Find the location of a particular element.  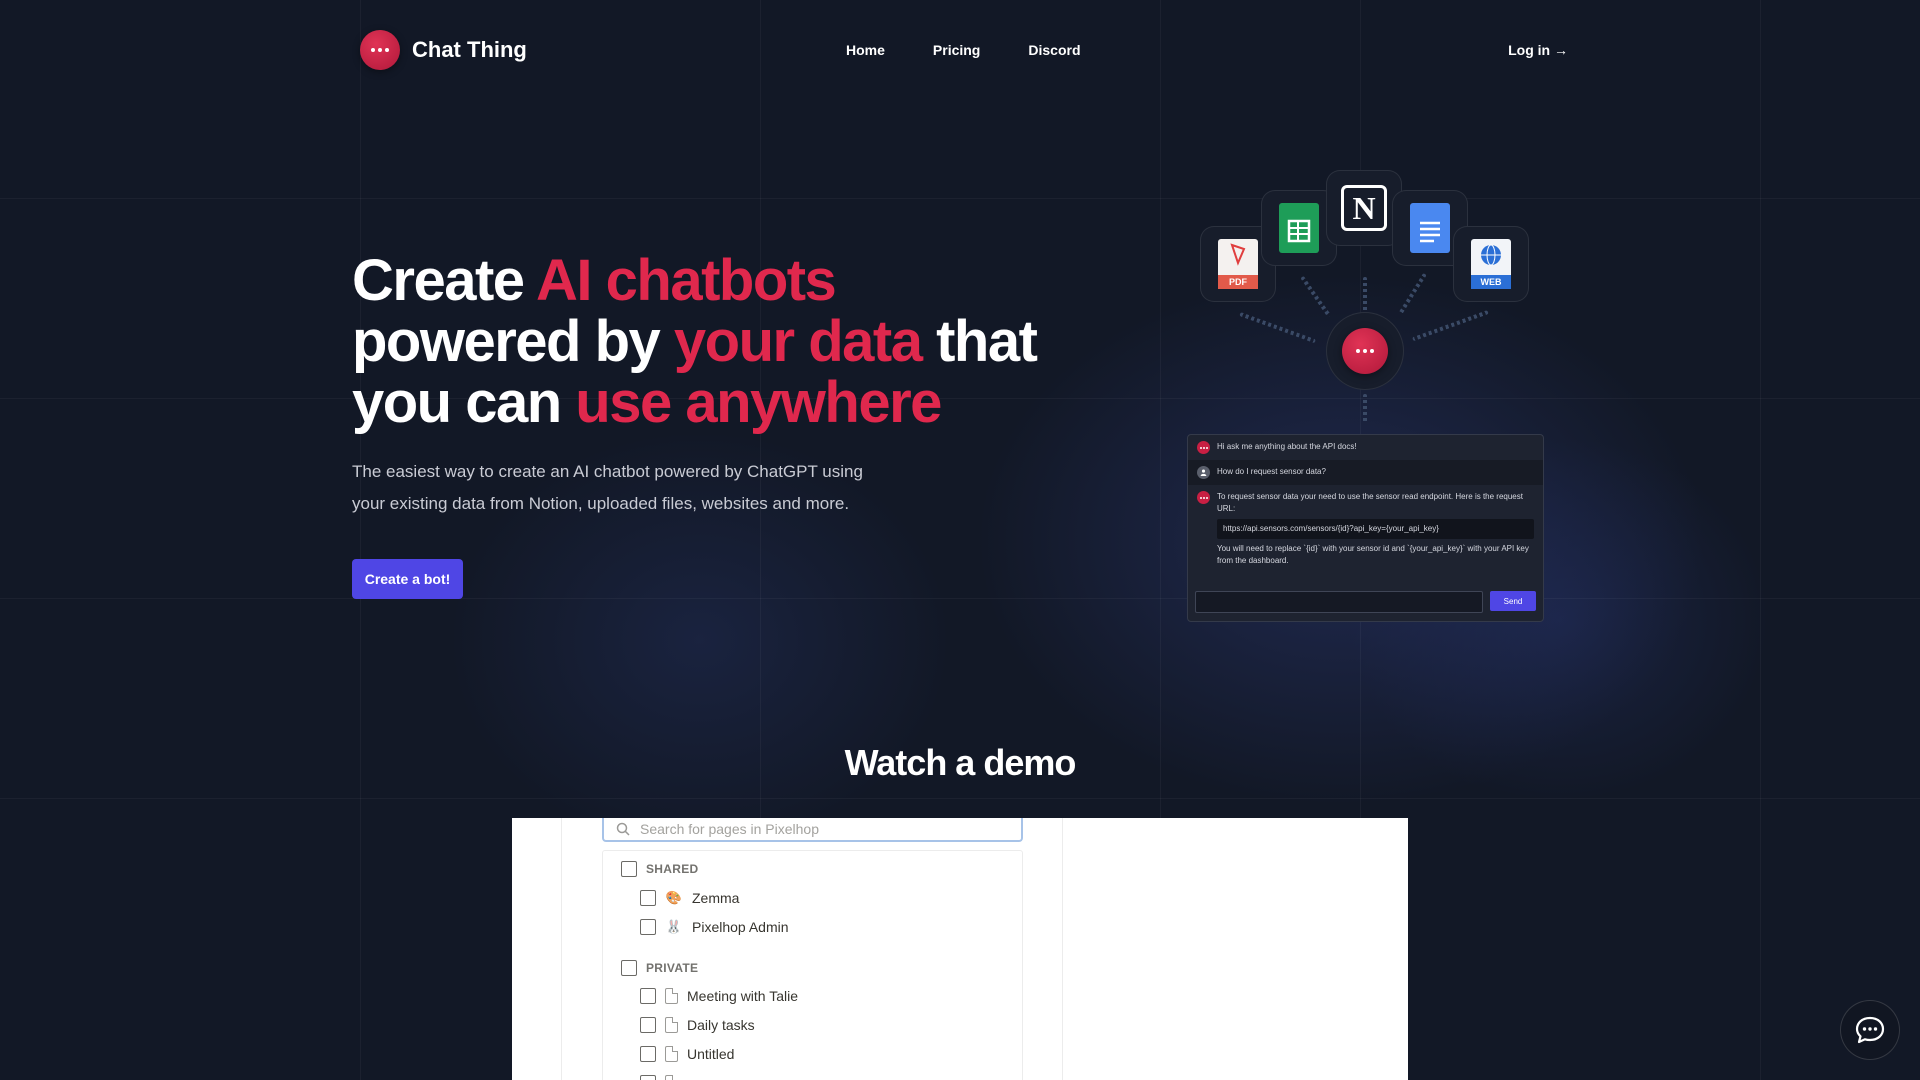

notion-icon: N is located at coordinates (1364, 208).